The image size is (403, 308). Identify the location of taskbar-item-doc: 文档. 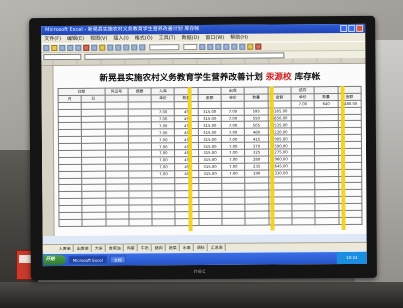
(117, 259).